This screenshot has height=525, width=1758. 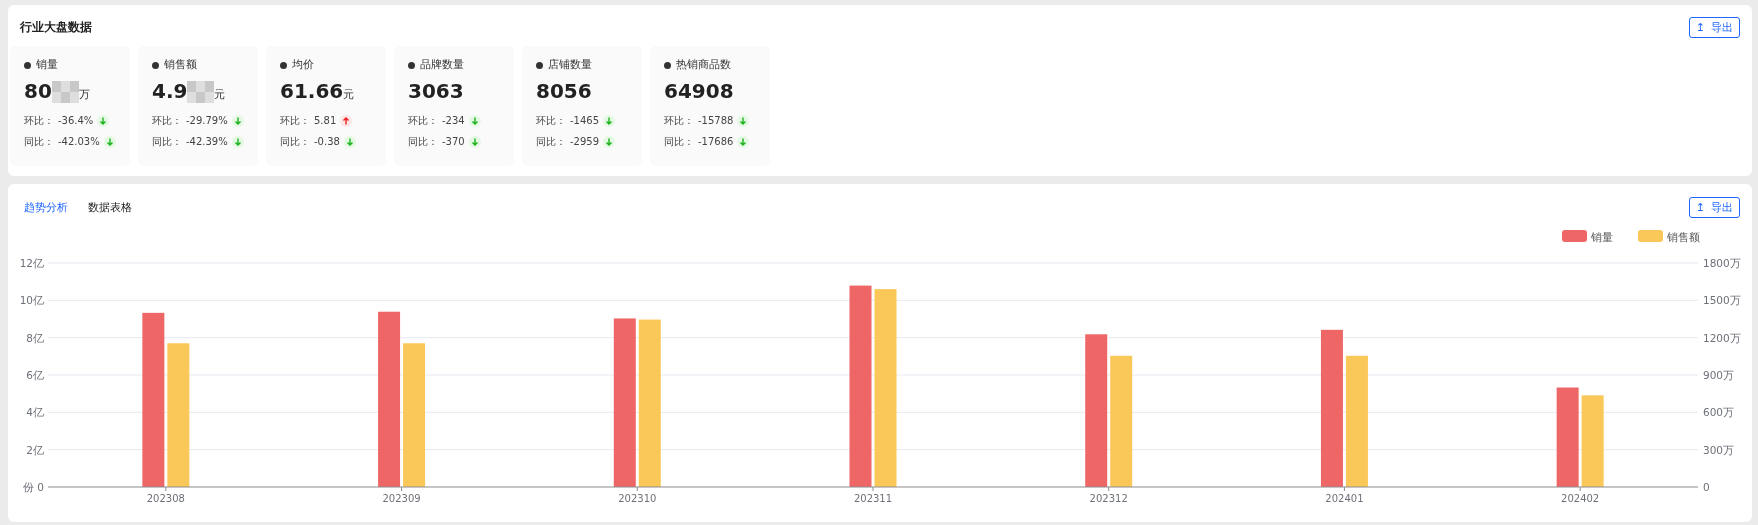 What do you see at coordinates (31, 300) in the screenshot?
I see `axis-label: 10亿` at bounding box center [31, 300].